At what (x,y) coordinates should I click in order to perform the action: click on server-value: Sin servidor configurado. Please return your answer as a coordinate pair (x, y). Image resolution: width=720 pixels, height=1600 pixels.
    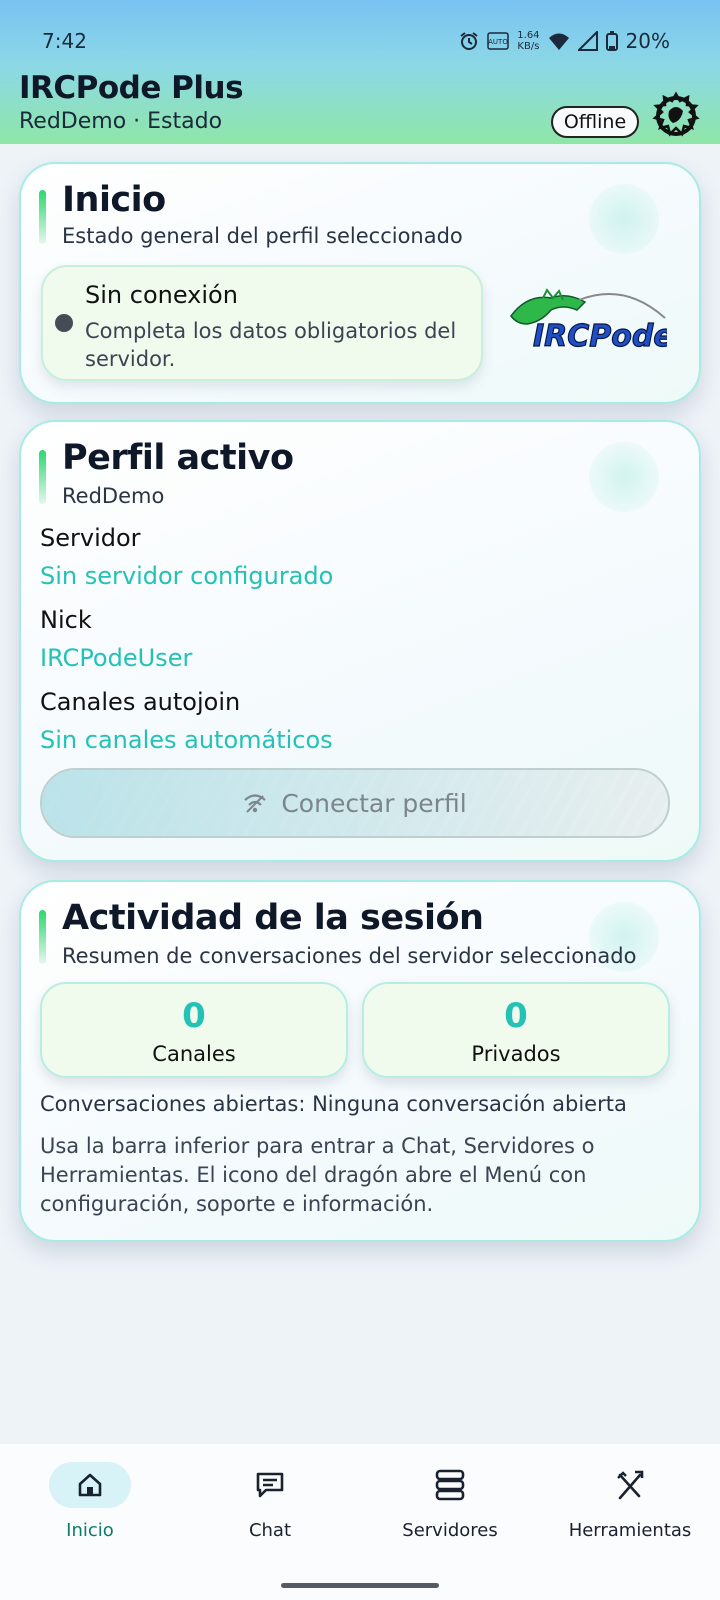
    Looking at the image, I should click on (187, 576).